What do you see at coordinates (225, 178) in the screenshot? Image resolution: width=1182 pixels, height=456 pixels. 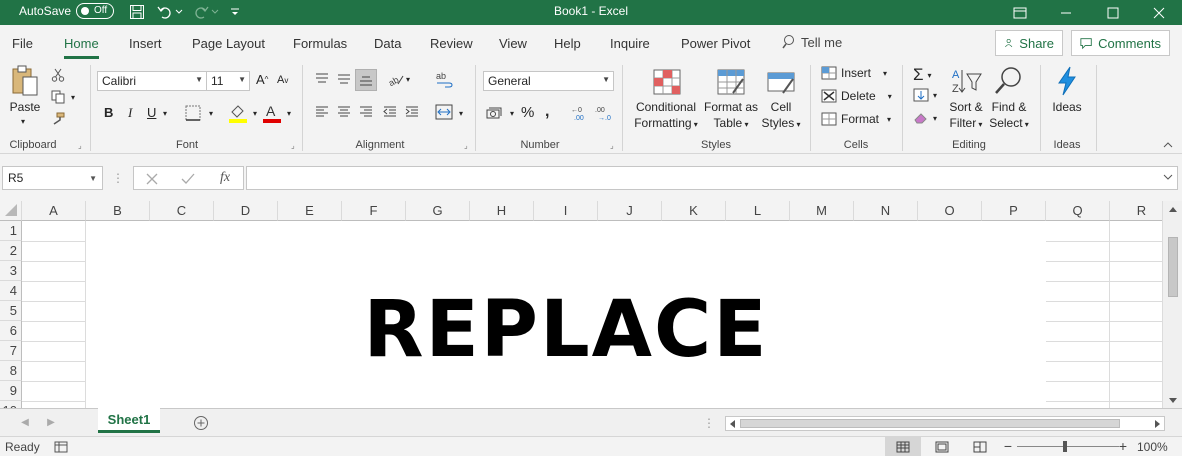 I see `insert-function-icon: fx` at bounding box center [225, 178].